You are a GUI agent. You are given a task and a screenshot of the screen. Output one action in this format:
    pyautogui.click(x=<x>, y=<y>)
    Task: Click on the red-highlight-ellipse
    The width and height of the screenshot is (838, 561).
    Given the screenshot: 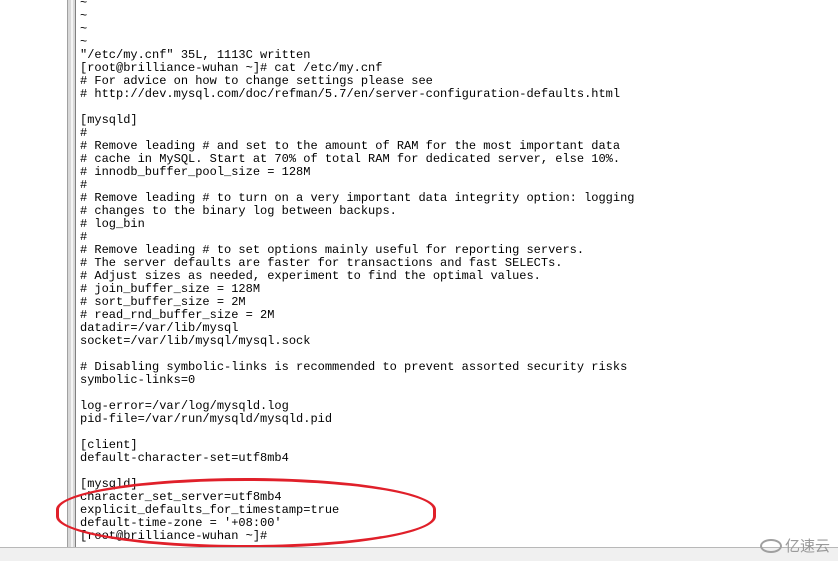 What is the action you would take?
    pyautogui.click(x=246, y=513)
    